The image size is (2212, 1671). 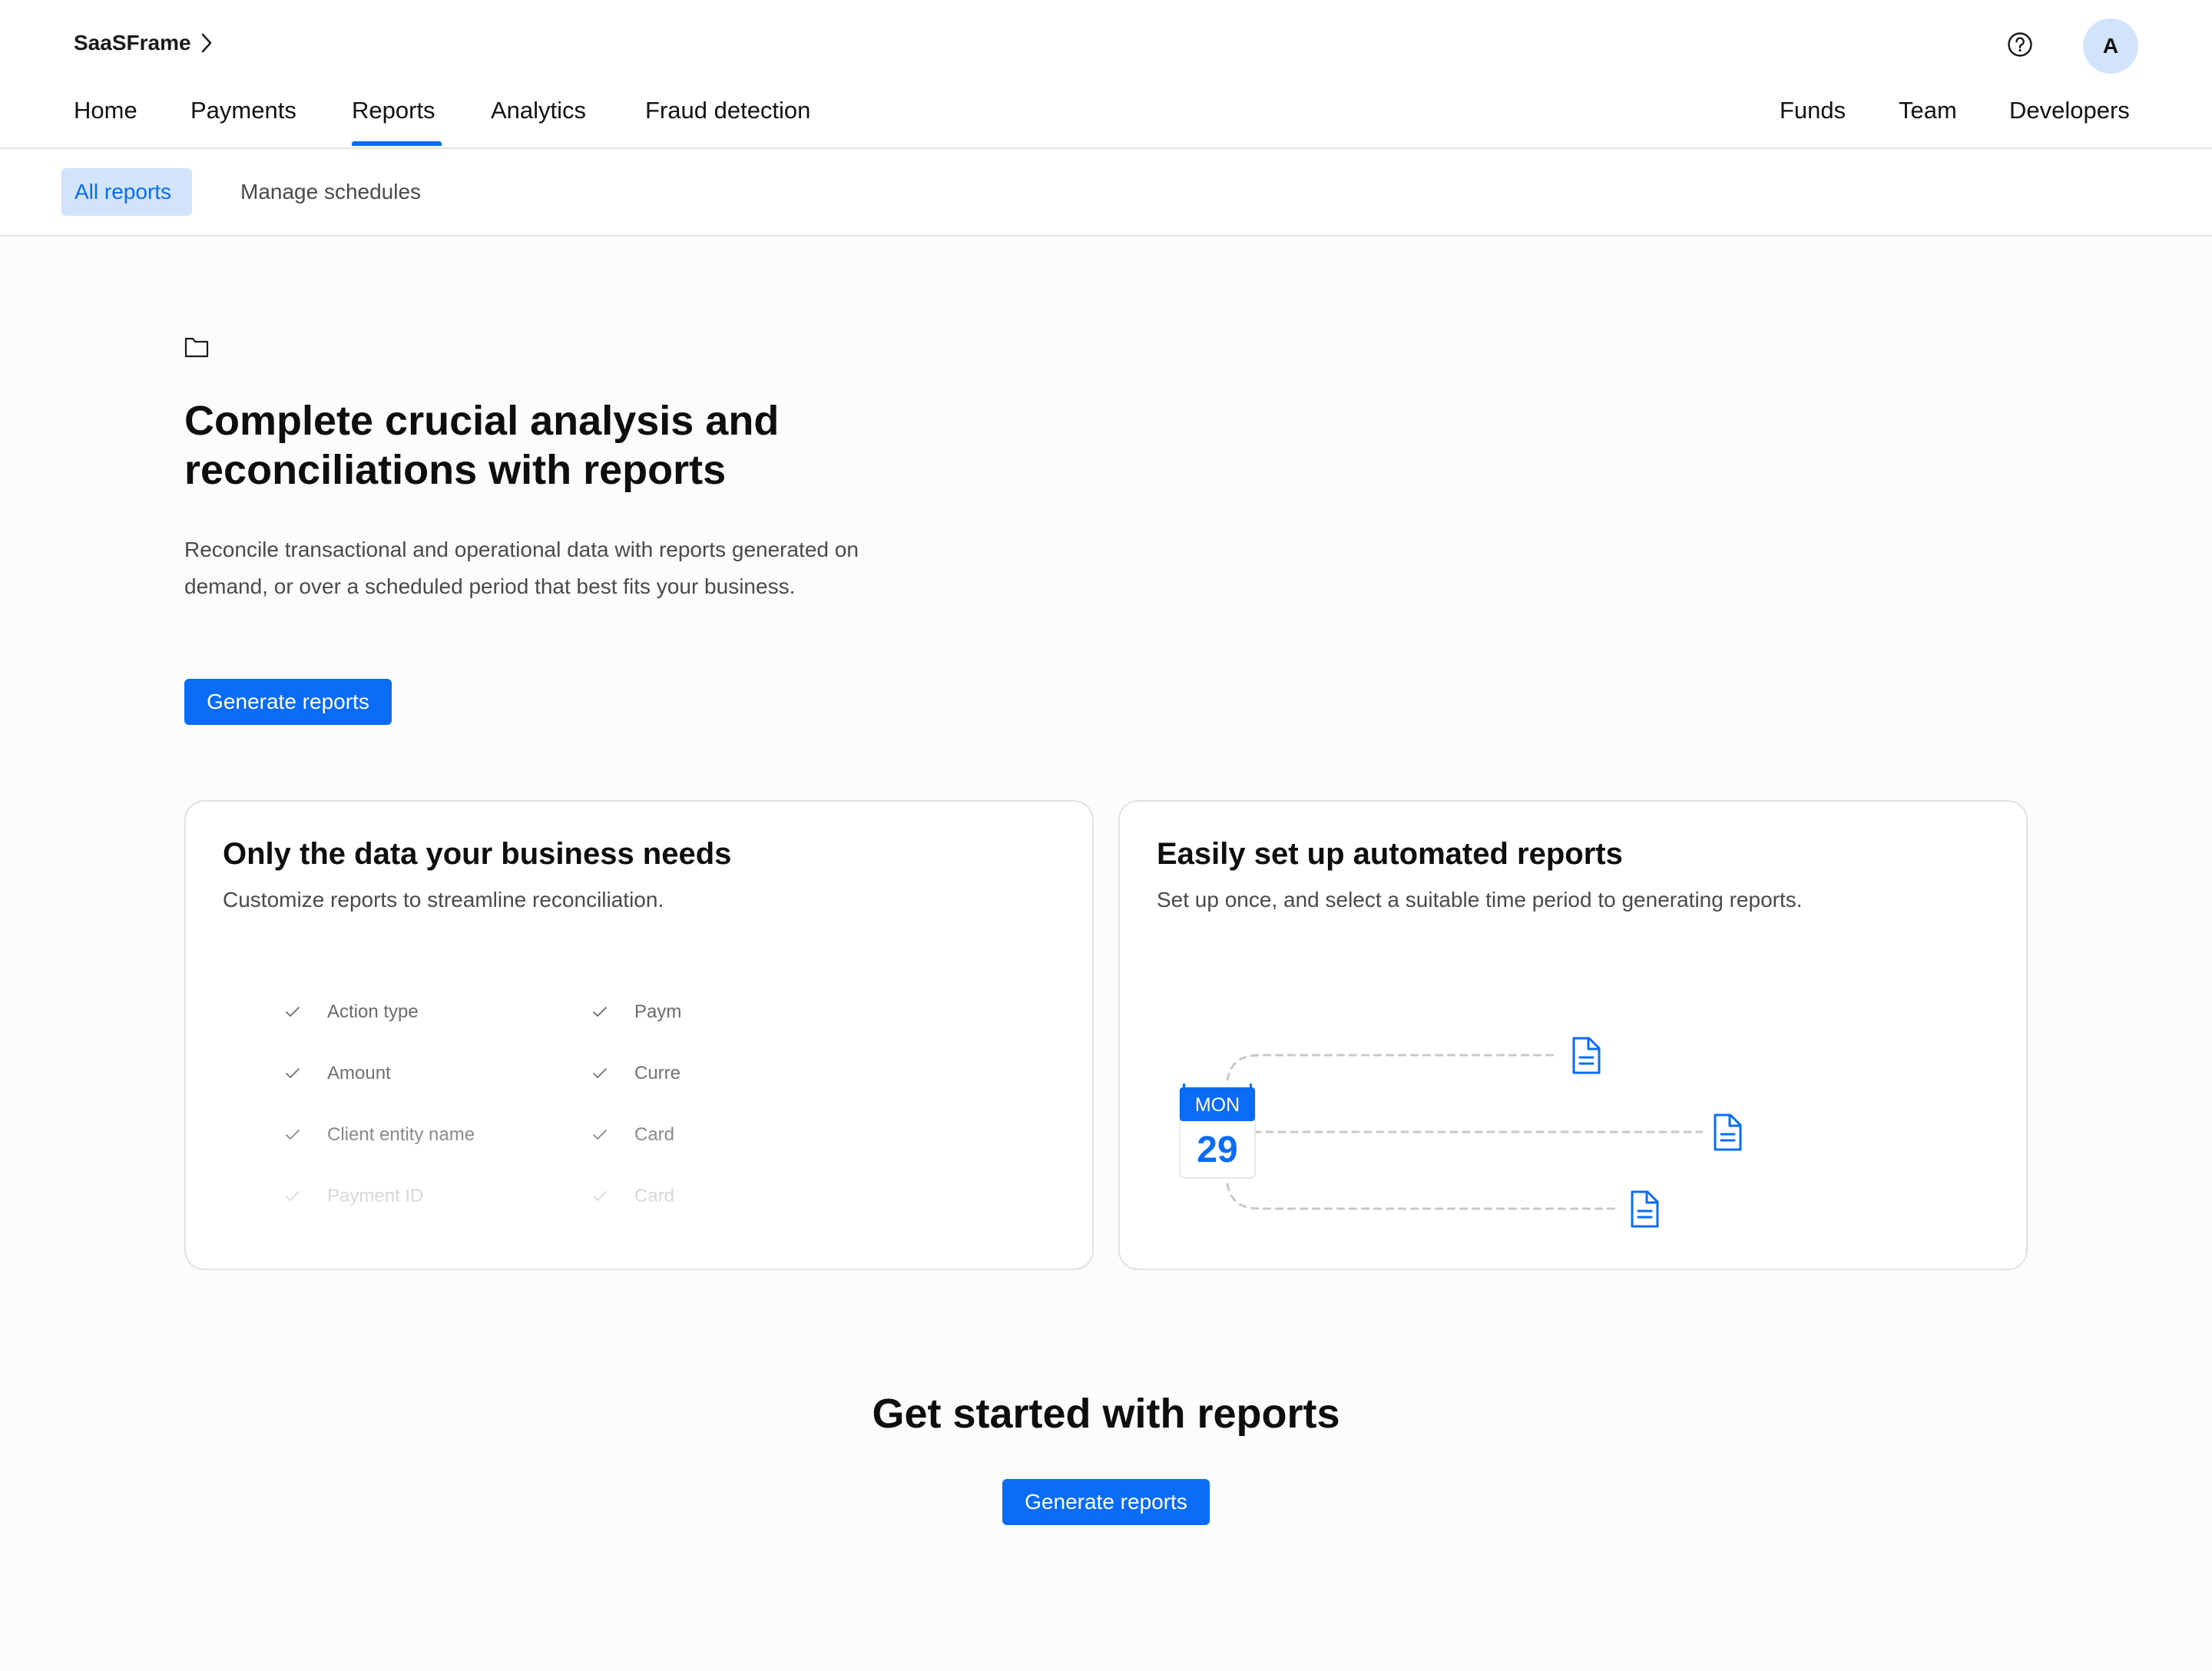 I want to click on list-item: Curre, so click(x=636, y=1073).